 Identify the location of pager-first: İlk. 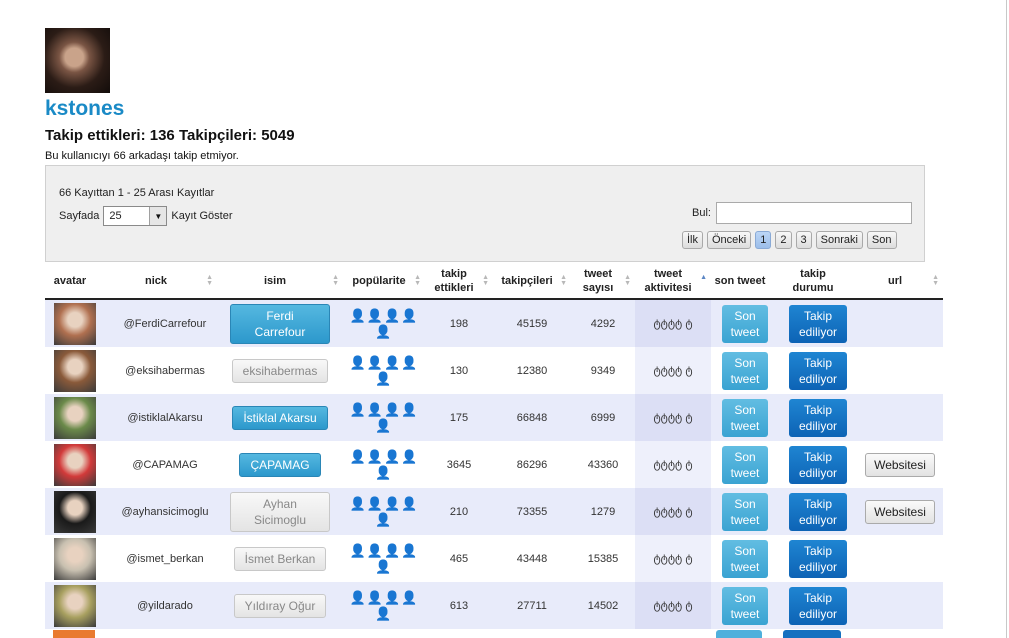
(692, 240).